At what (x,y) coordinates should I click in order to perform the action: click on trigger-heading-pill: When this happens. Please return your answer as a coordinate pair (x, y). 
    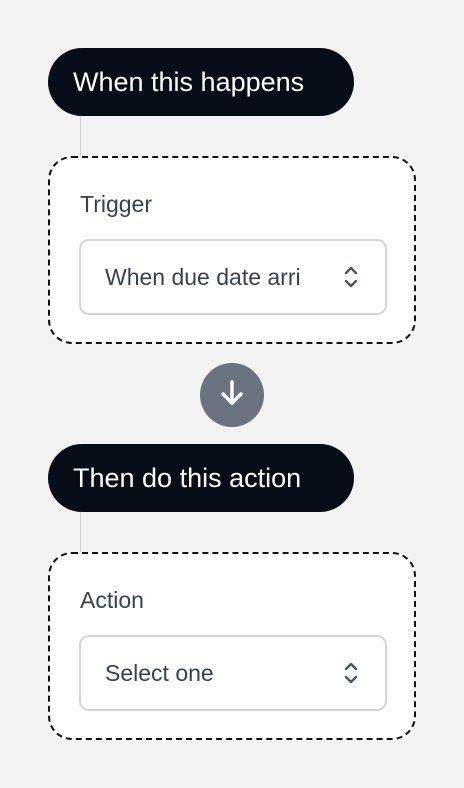
    Looking at the image, I should click on (201, 82).